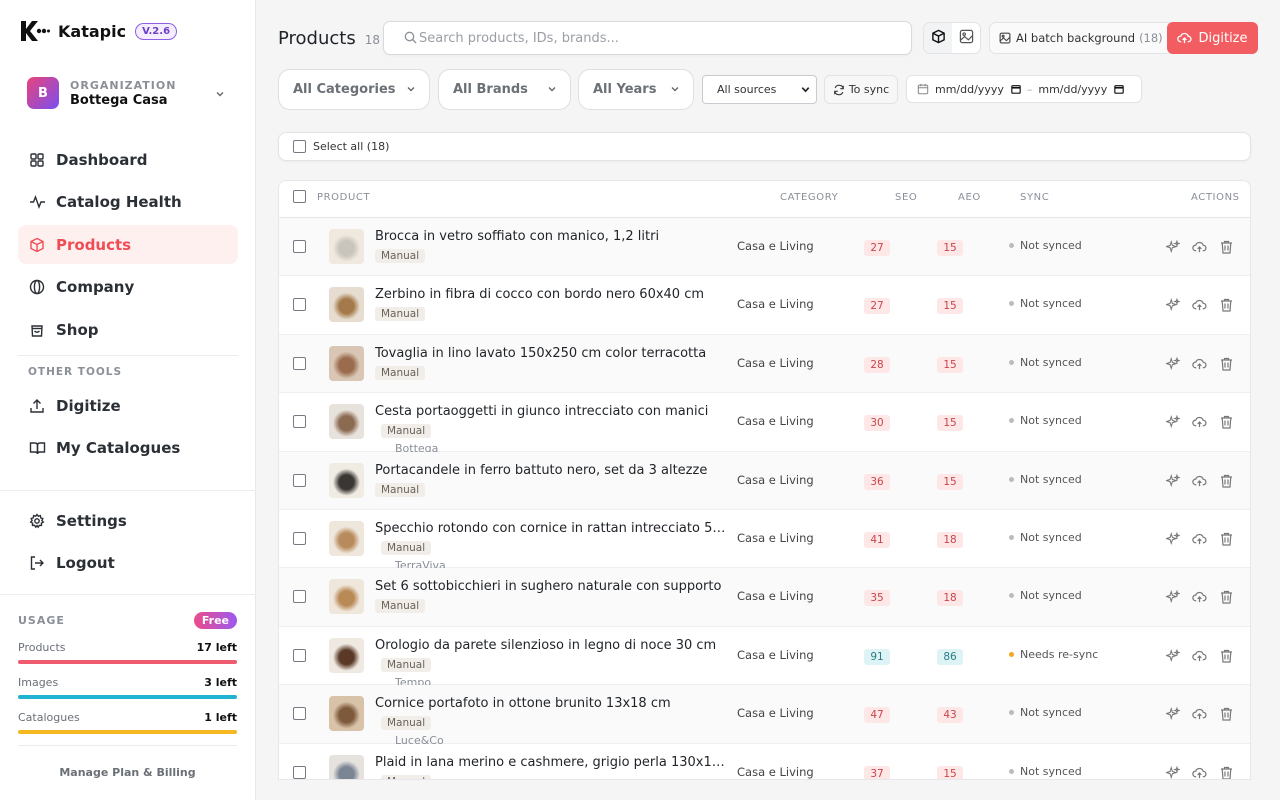 The height and width of the screenshot is (800, 1280). Describe the element at coordinates (354, 89) in the screenshot. I see `category-filter: All Categories` at that location.